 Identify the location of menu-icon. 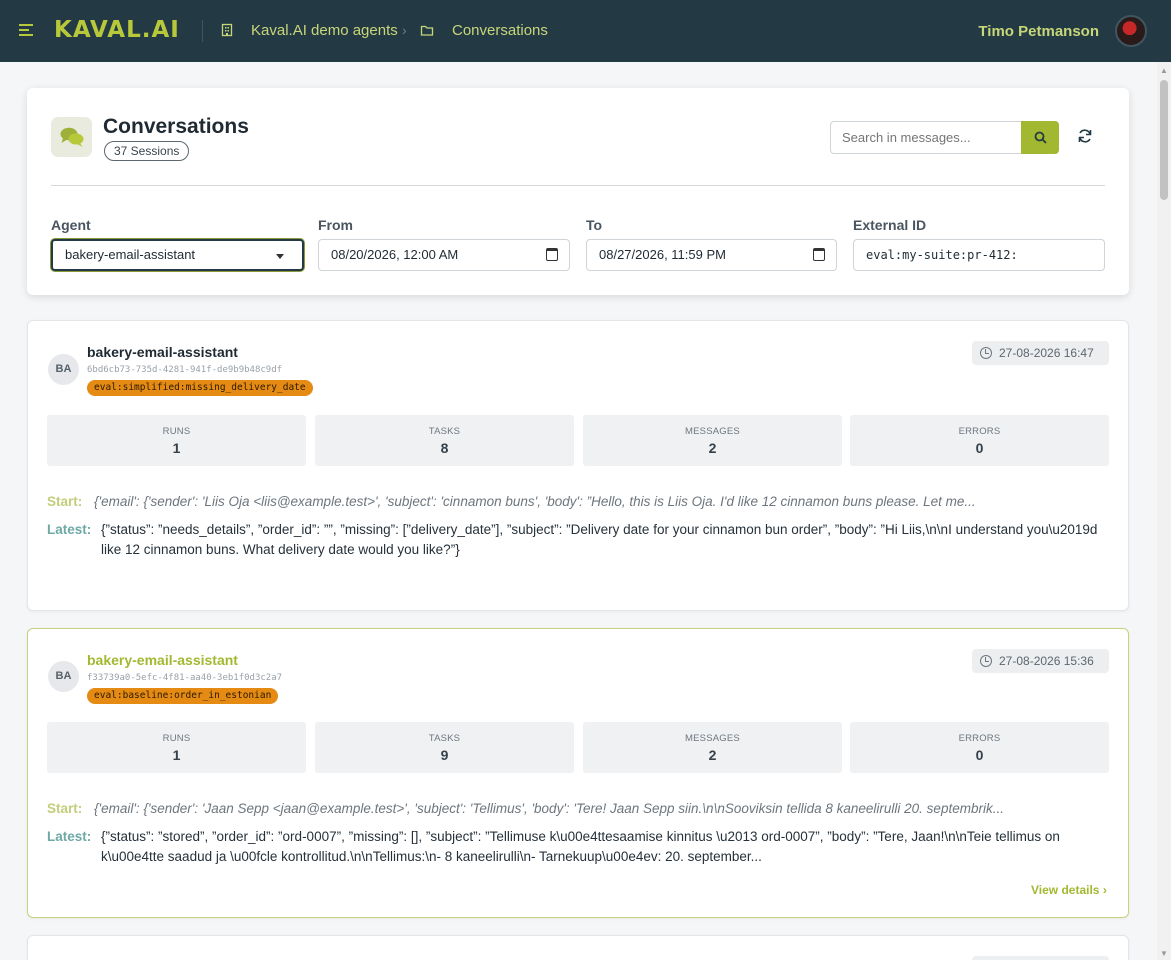
(26, 31).